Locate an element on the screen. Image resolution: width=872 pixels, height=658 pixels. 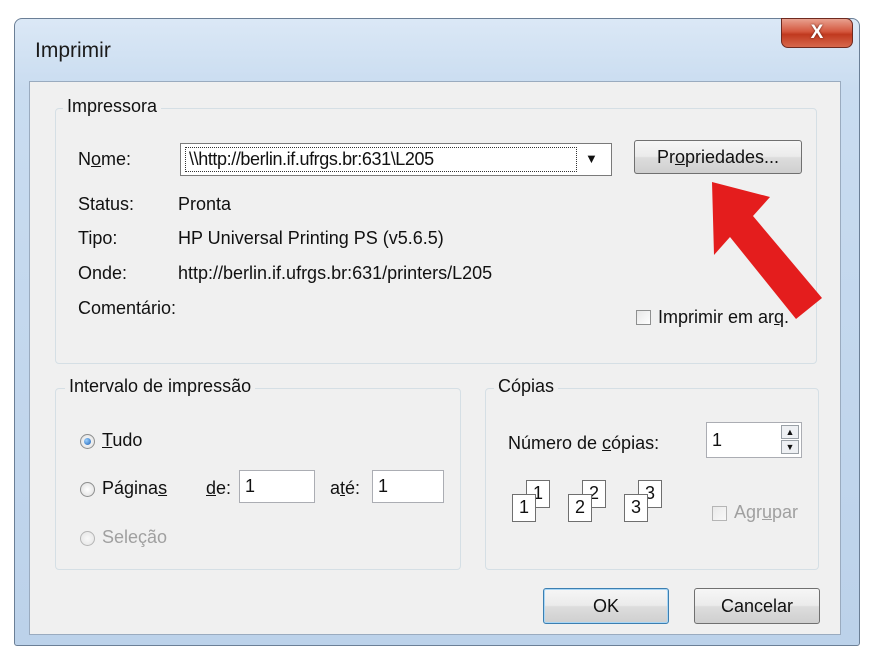
type-value: HP Universal Printing PS (v5.6.5) is located at coordinates (311, 238).